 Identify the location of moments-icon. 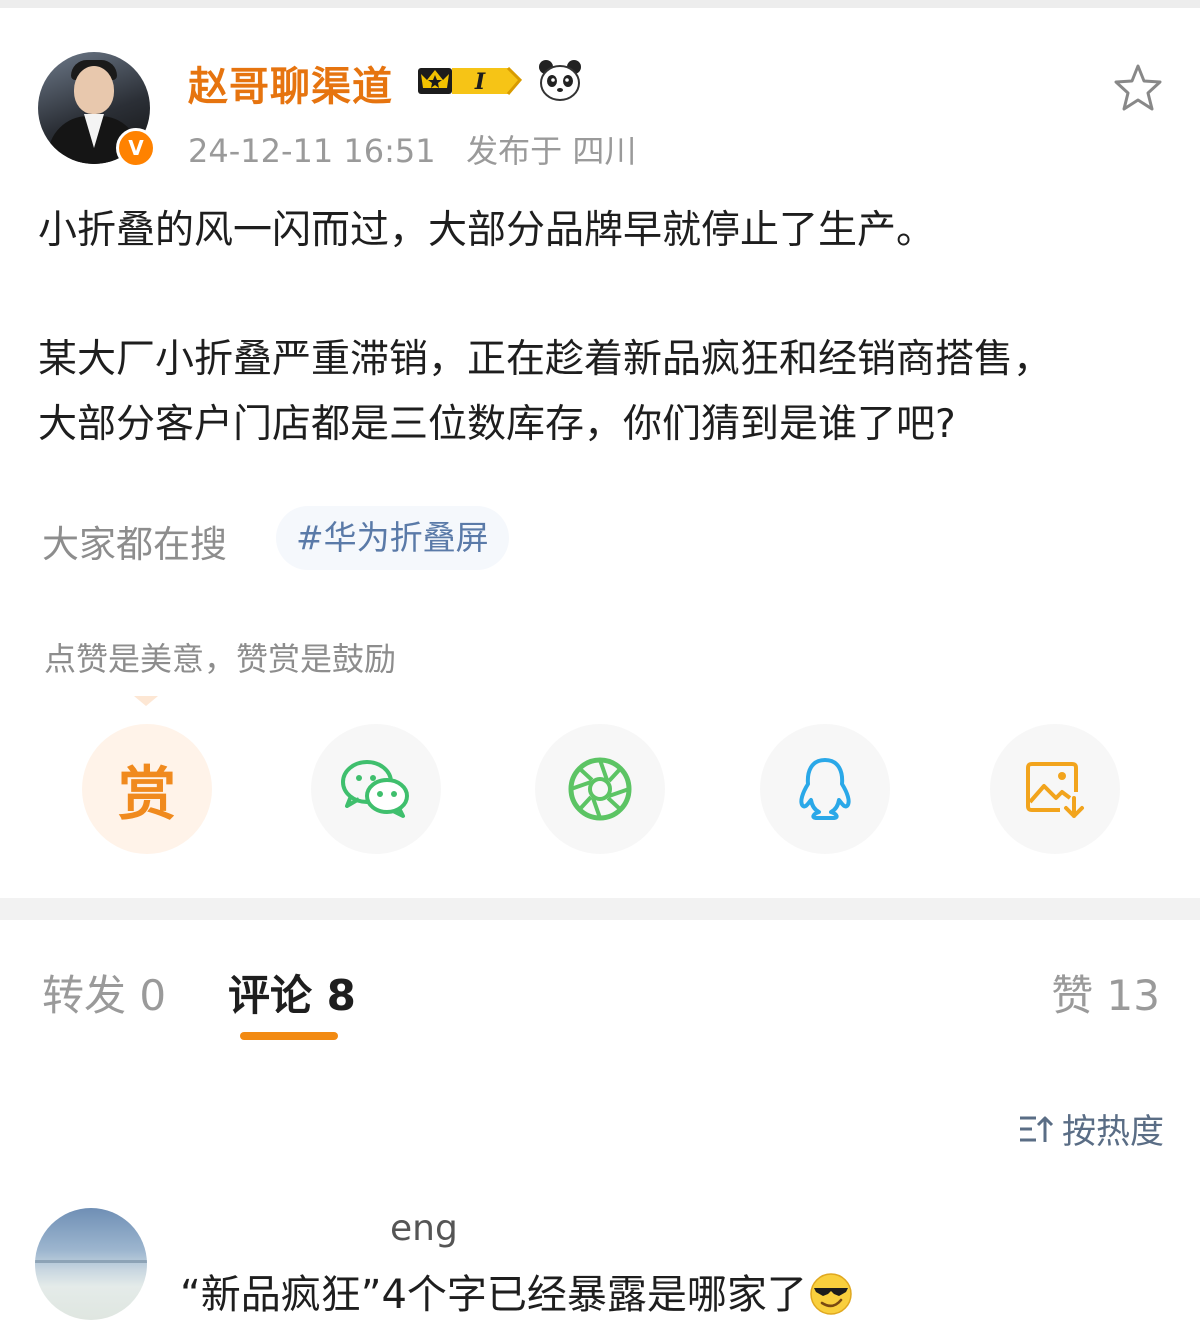
(600, 789).